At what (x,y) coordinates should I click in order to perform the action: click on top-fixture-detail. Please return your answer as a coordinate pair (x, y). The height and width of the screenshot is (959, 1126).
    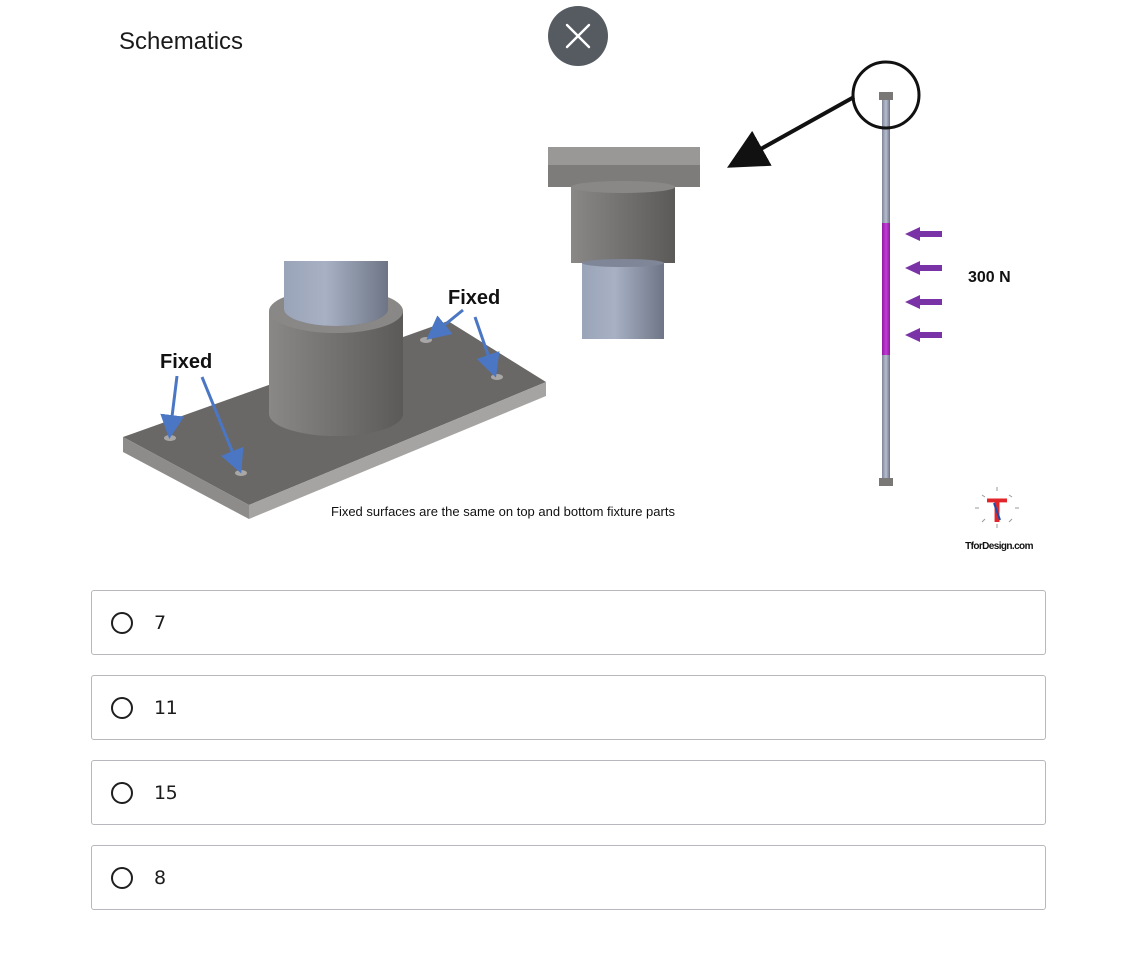
    Looking at the image, I should click on (624, 243).